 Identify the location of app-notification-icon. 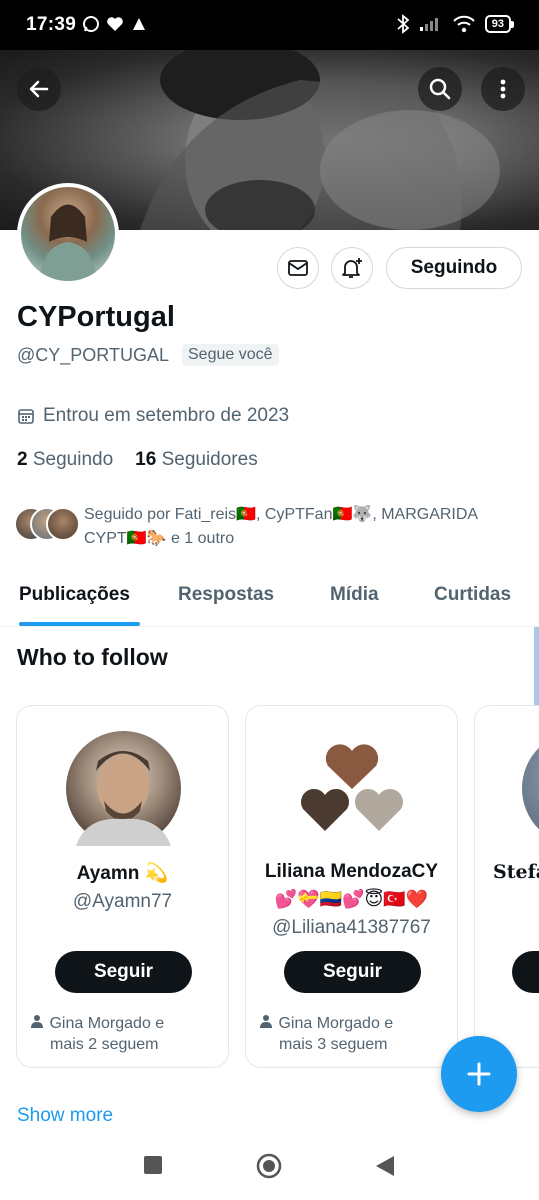
(139, 24).